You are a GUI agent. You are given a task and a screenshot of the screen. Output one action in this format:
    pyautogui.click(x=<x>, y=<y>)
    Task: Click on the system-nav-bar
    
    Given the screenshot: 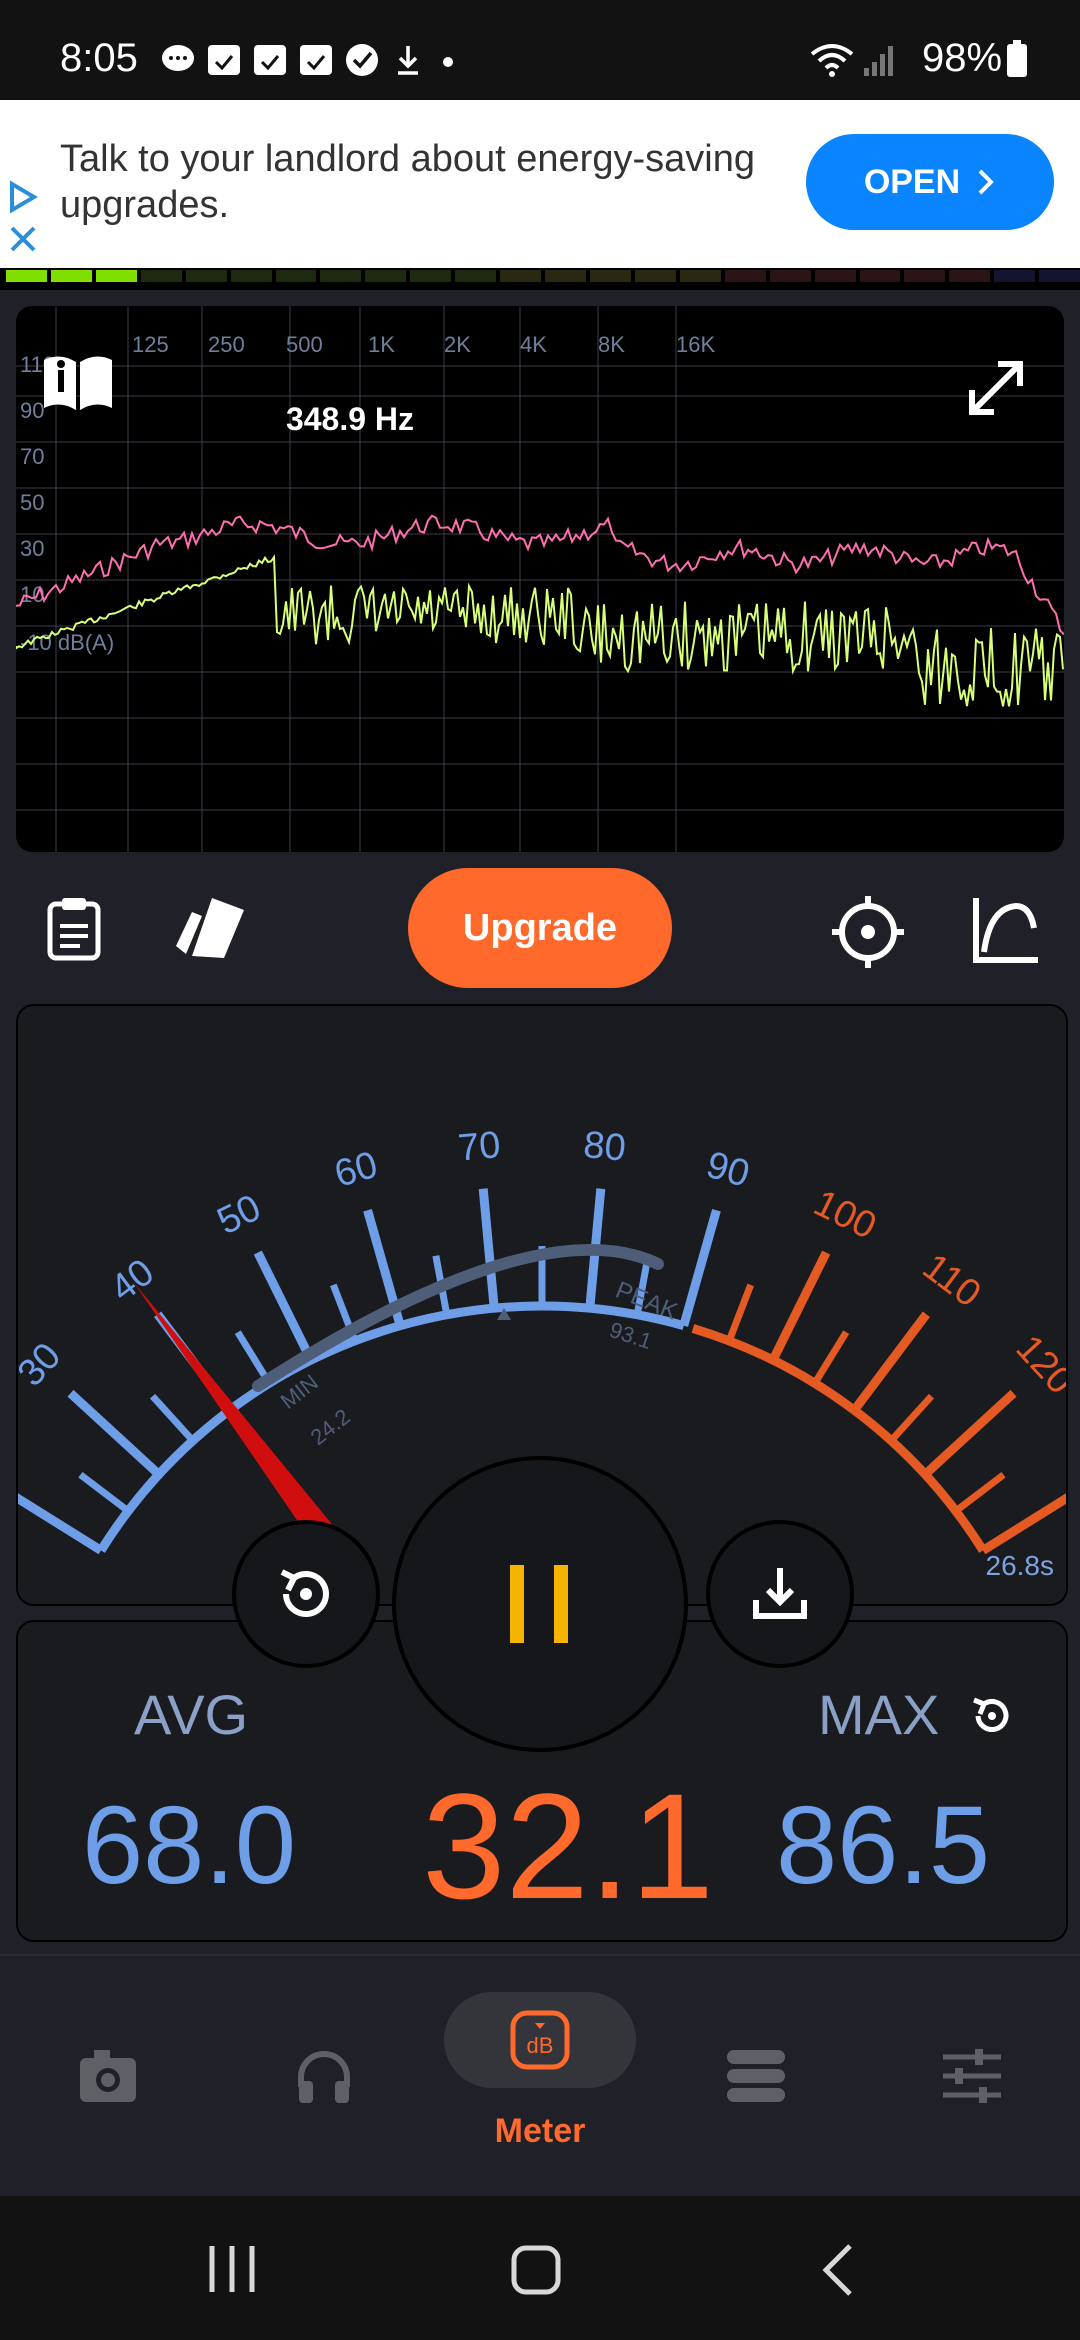 What is the action you would take?
    pyautogui.click(x=540, y=2268)
    